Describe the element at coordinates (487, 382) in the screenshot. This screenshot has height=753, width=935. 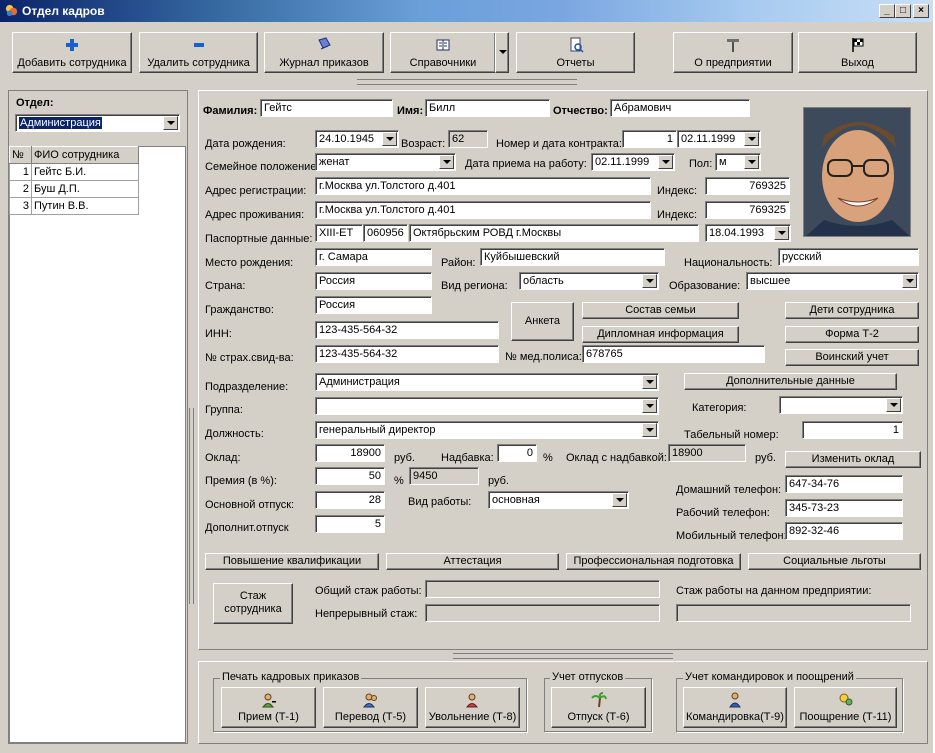
I see `subdivision-select: Администрация` at that location.